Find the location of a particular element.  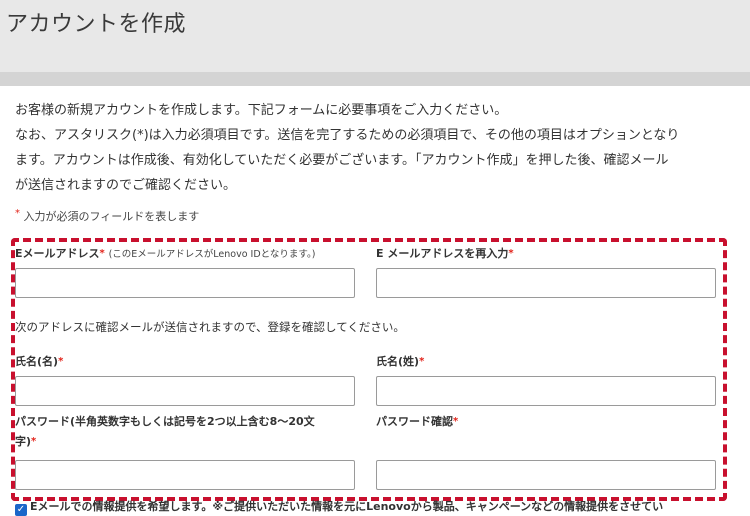

last-name-field is located at coordinates (546, 391).